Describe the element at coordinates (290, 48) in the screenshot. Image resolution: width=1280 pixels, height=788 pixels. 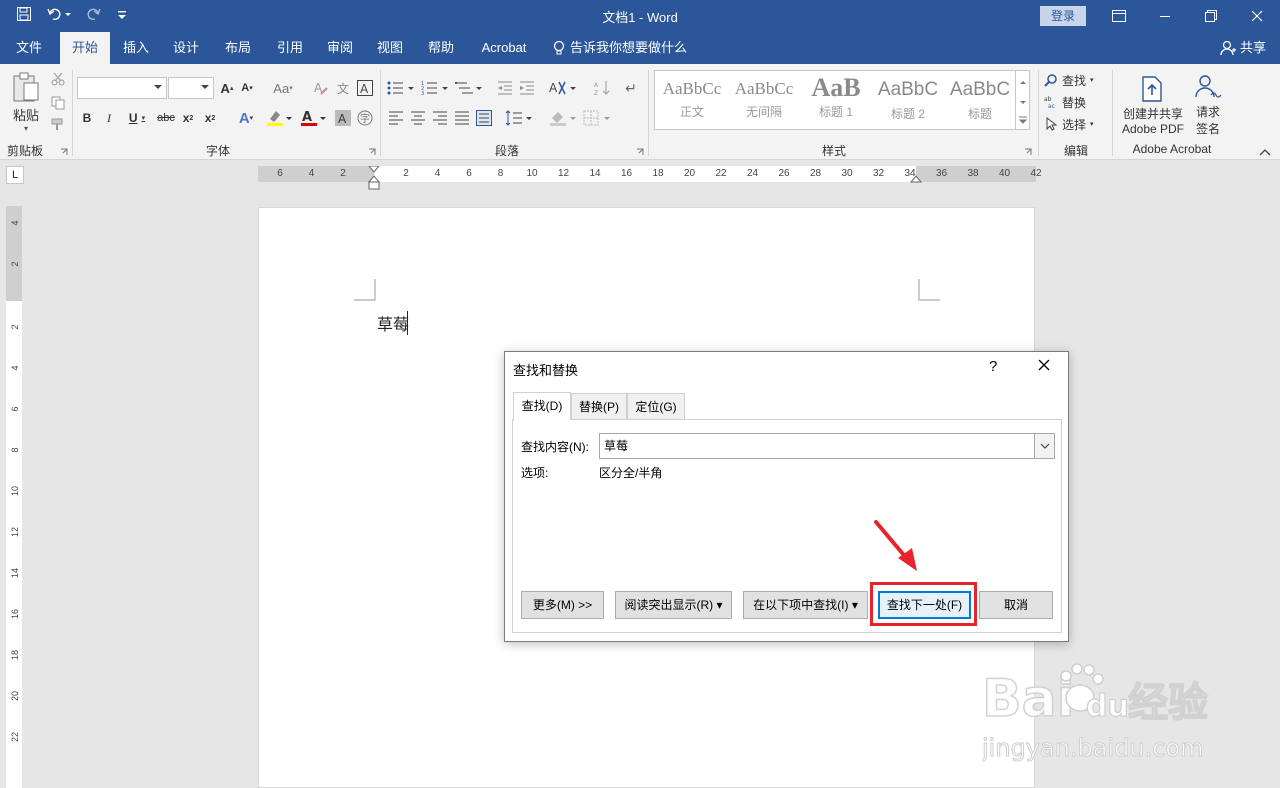
I see `tab-references: 引用` at that location.